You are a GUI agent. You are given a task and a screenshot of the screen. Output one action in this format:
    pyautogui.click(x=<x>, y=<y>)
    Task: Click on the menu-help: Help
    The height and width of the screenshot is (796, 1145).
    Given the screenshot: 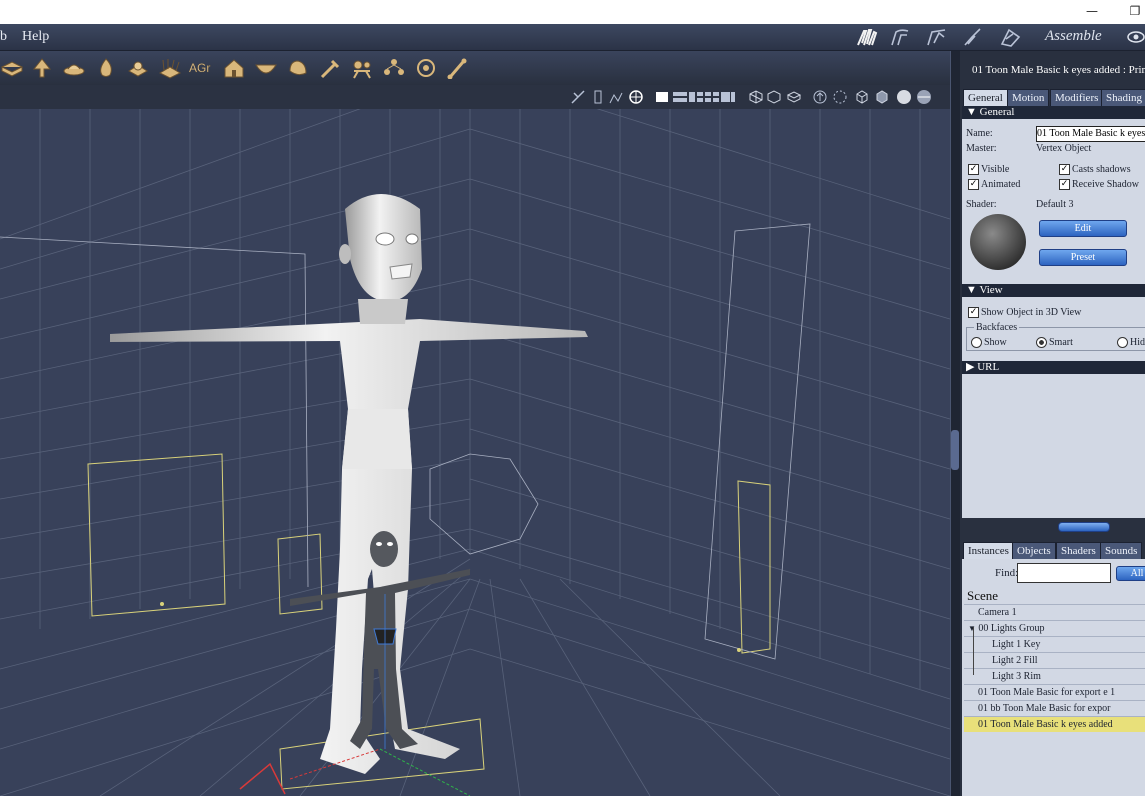 What is the action you would take?
    pyautogui.click(x=35, y=37)
    